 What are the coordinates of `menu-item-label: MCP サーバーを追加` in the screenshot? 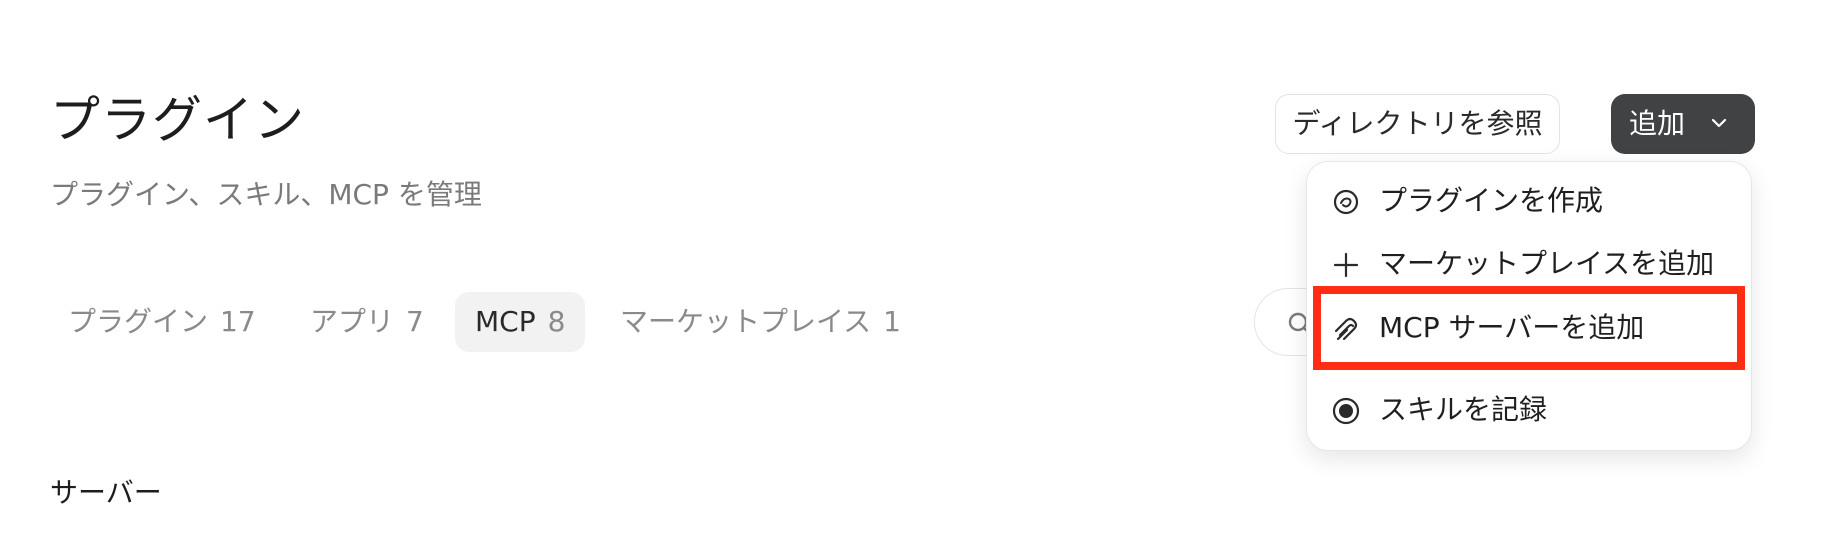 It's located at (1512, 327).